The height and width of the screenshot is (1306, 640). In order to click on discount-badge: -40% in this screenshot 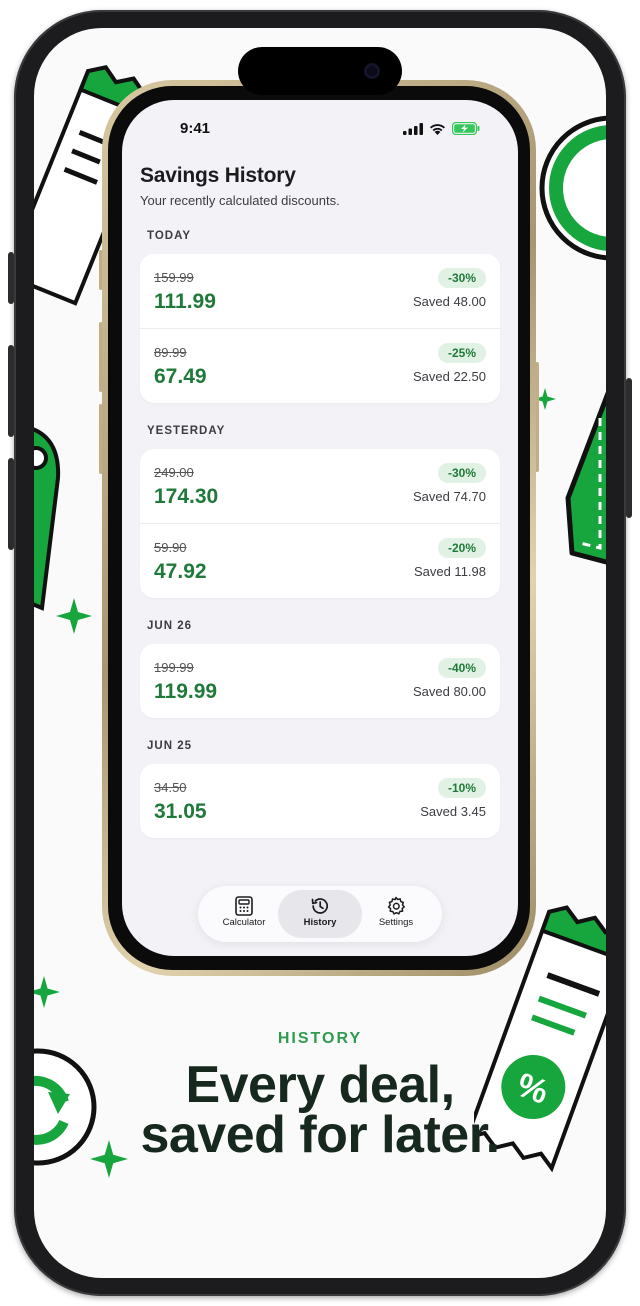, I will do `click(461, 668)`.